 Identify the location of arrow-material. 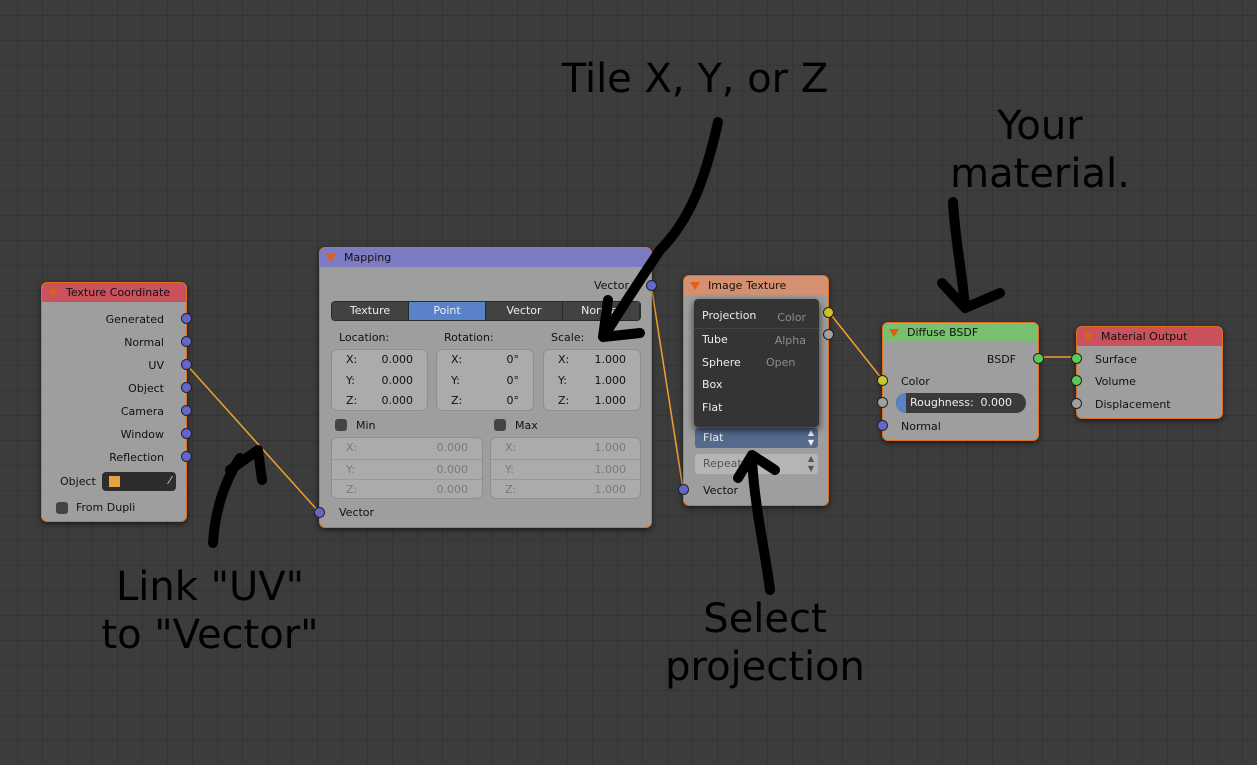
(971, 255).